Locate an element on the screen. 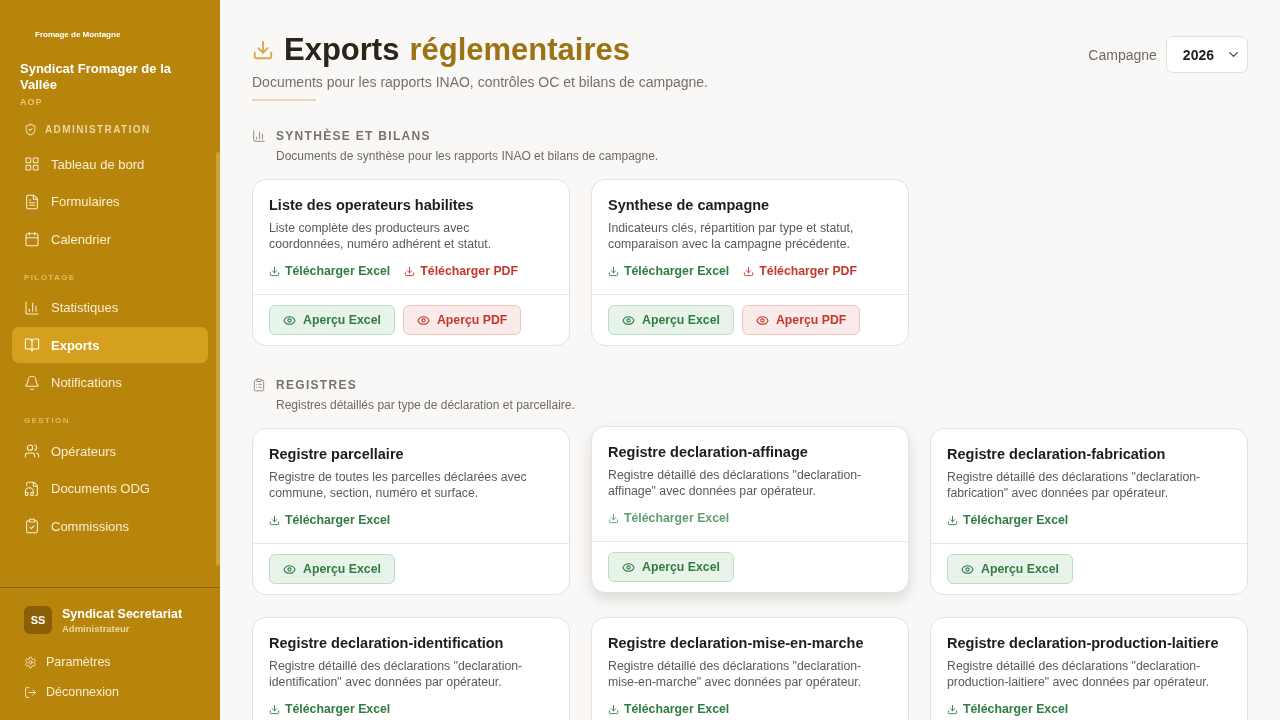 Image resolution: width=1280 pixels, height=720 pixels. nav-item: Tableau de bord is located at coordinates (110, 164).